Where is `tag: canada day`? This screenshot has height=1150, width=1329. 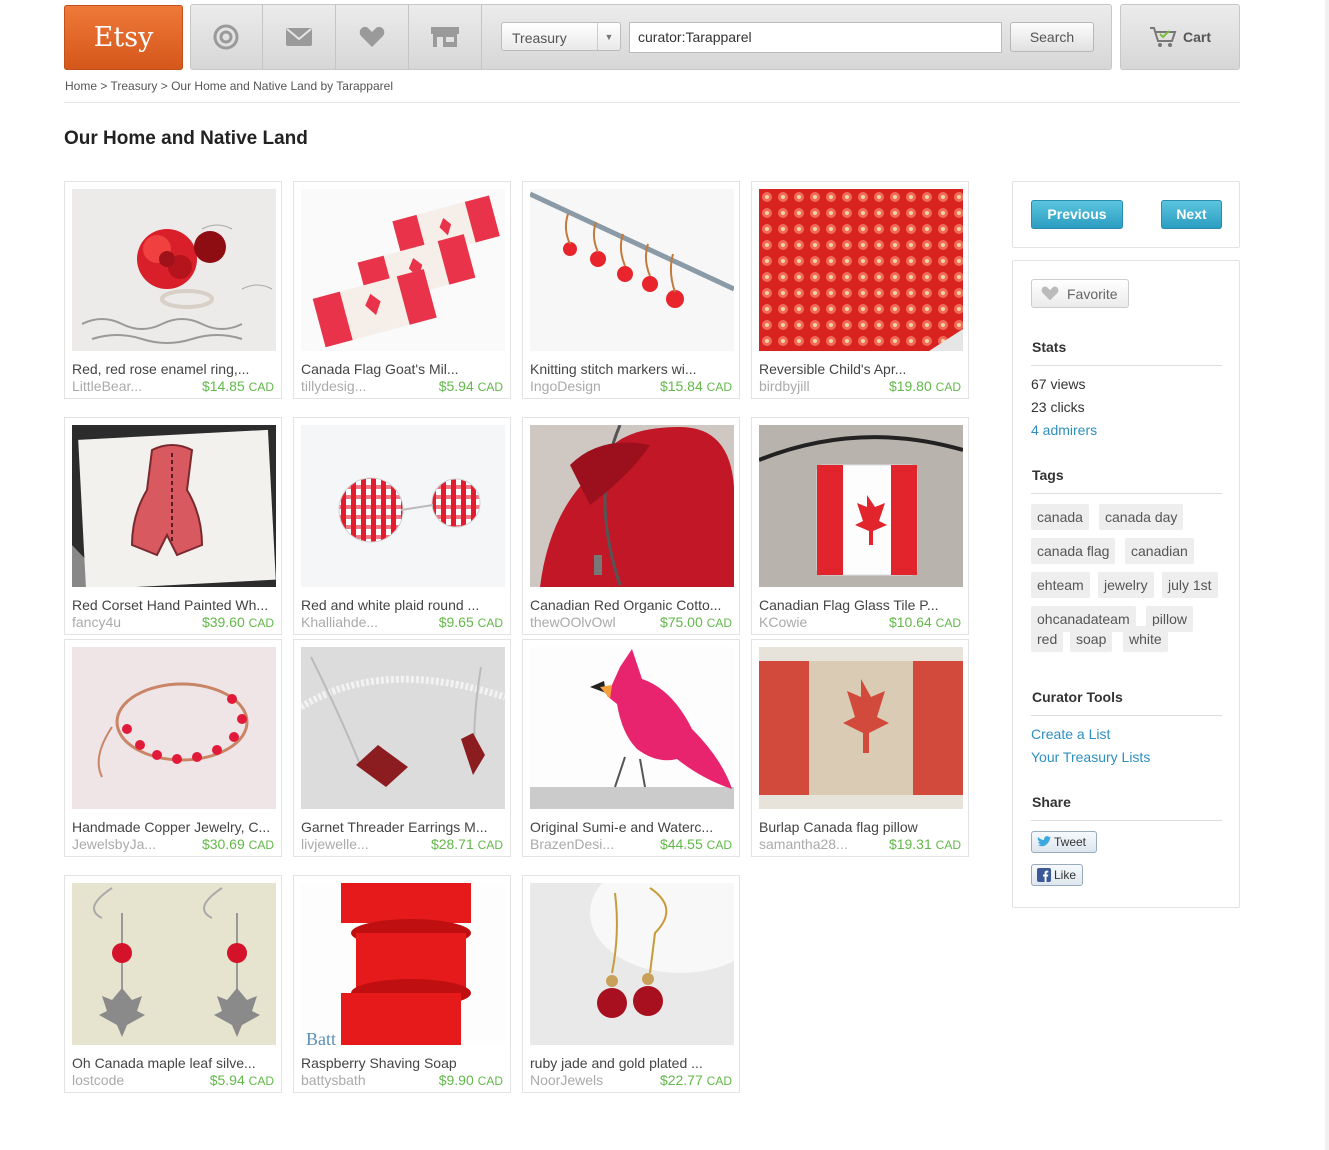
tag: canada day is located at coordinates (1141, 517).